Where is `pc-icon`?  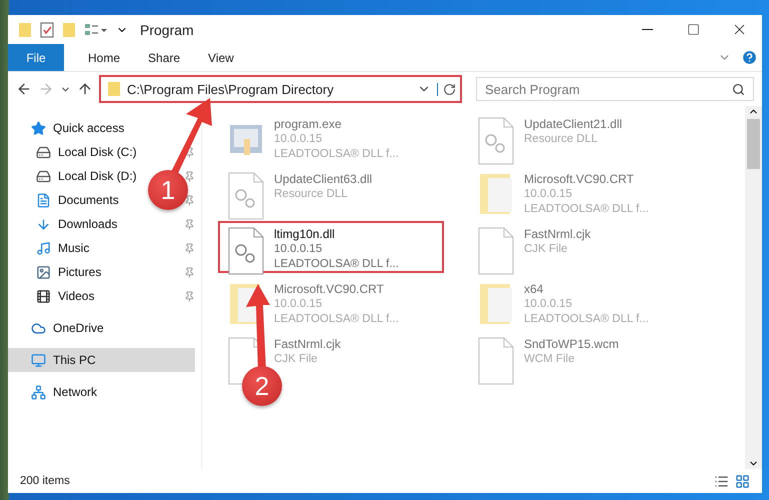
pc-icon is located at coordinates (38, 360).